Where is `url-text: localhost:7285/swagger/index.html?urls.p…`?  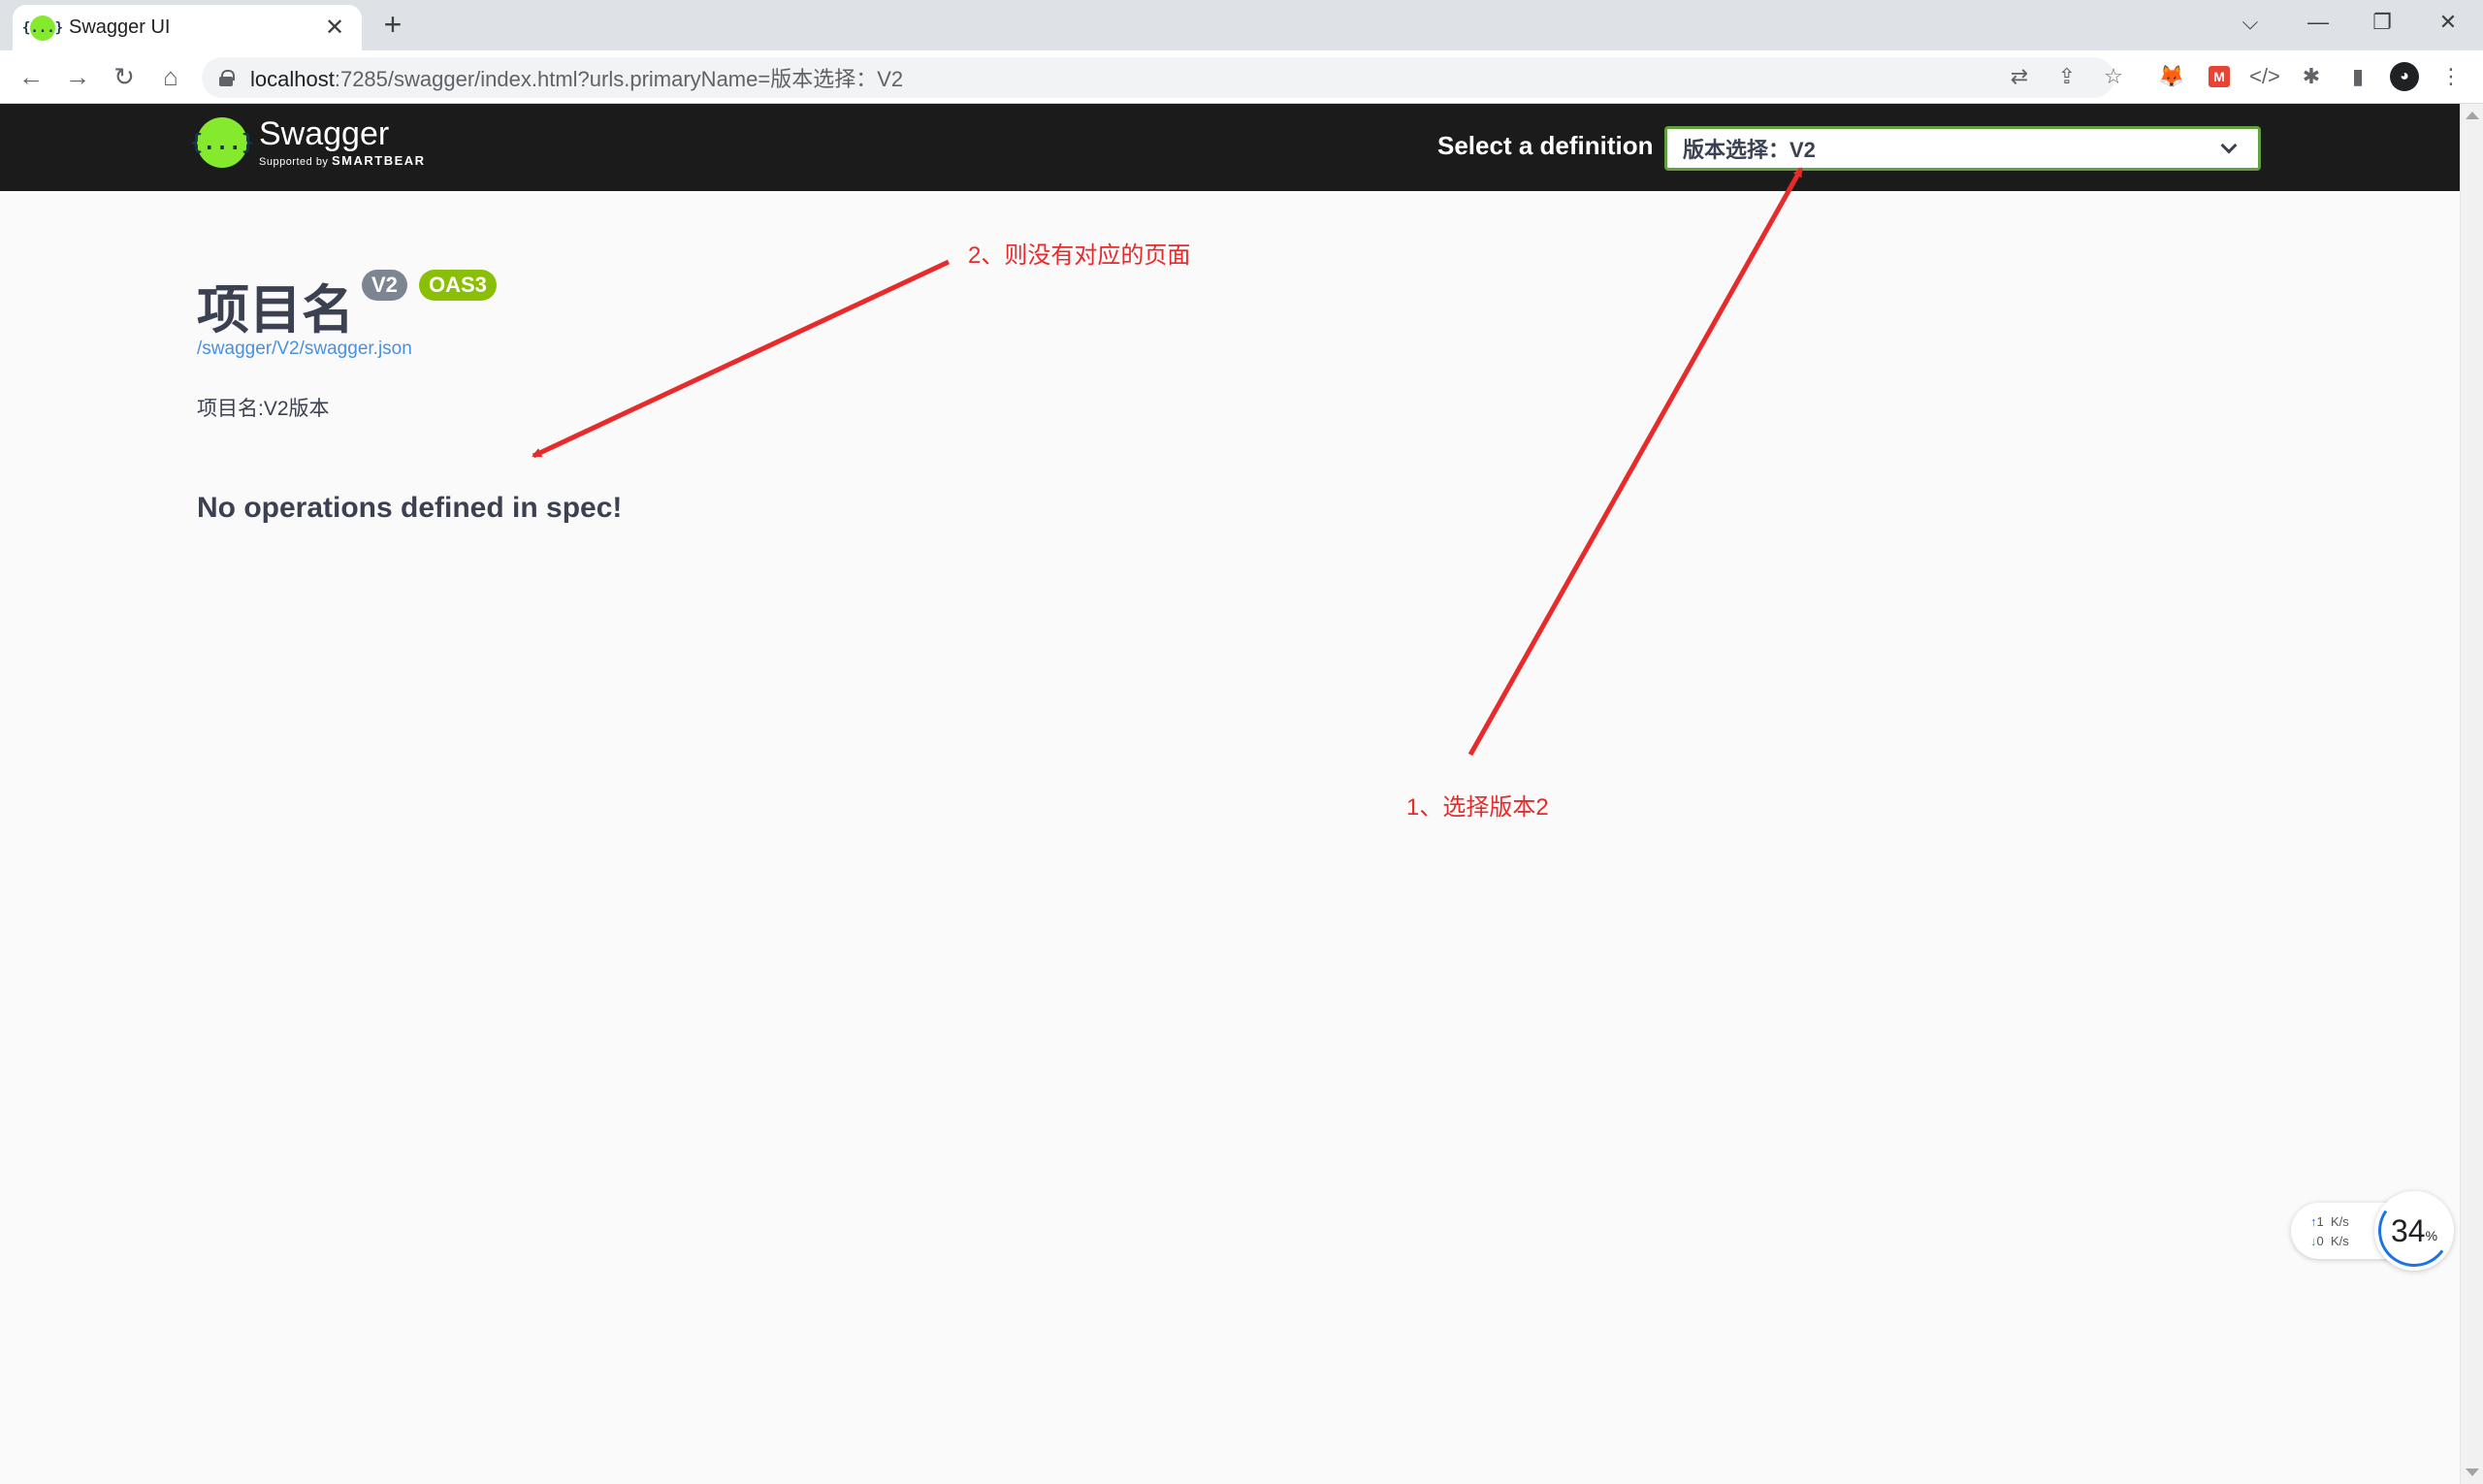 url-text: localhost:7285/swagger/index.html?urls.p… is located at coordinates (576, 77).